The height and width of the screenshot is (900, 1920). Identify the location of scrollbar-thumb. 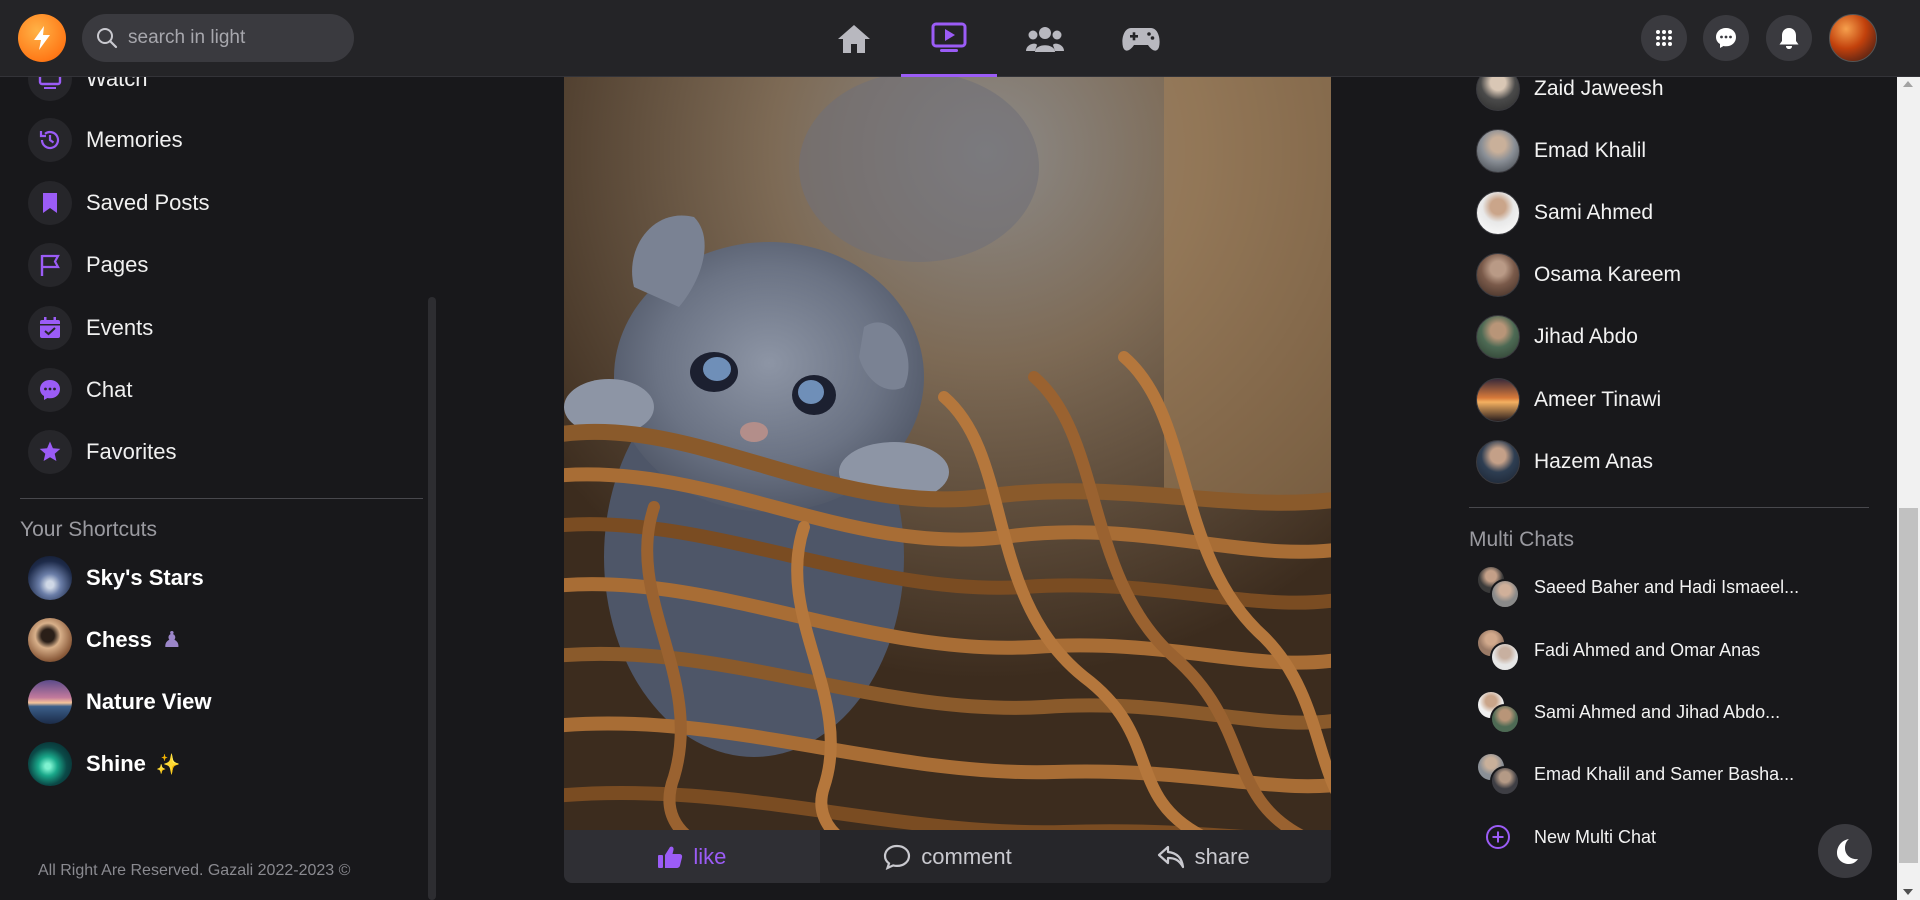
(1908, 685).